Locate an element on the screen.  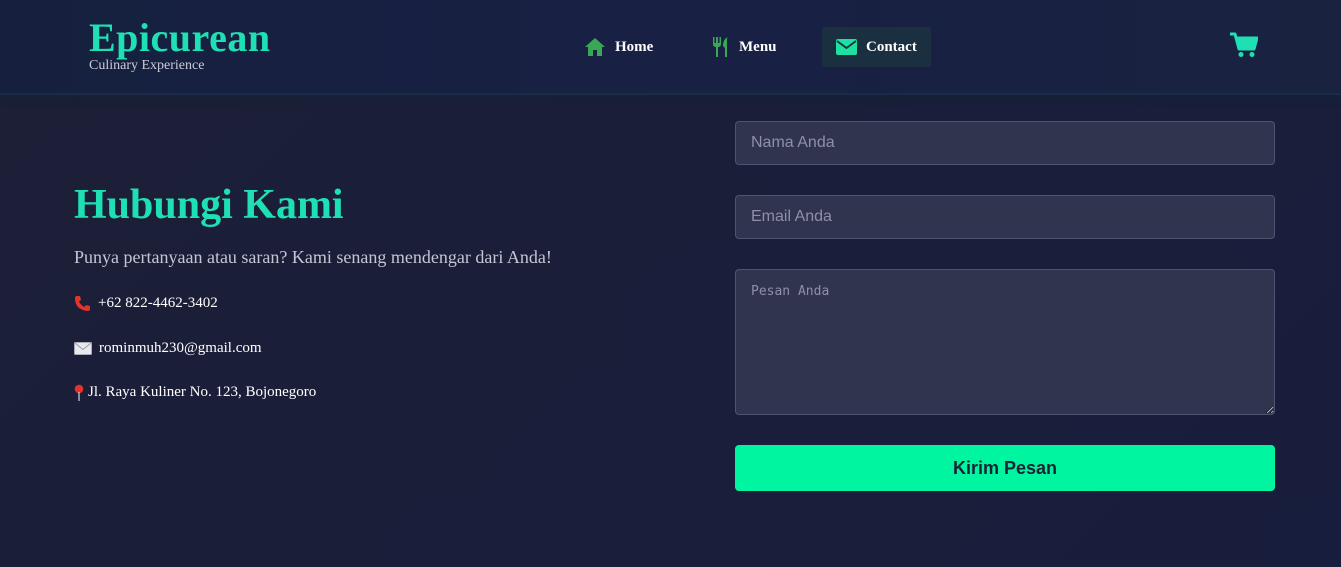
nav-item-label: Home is located at coordinates (634, 46).